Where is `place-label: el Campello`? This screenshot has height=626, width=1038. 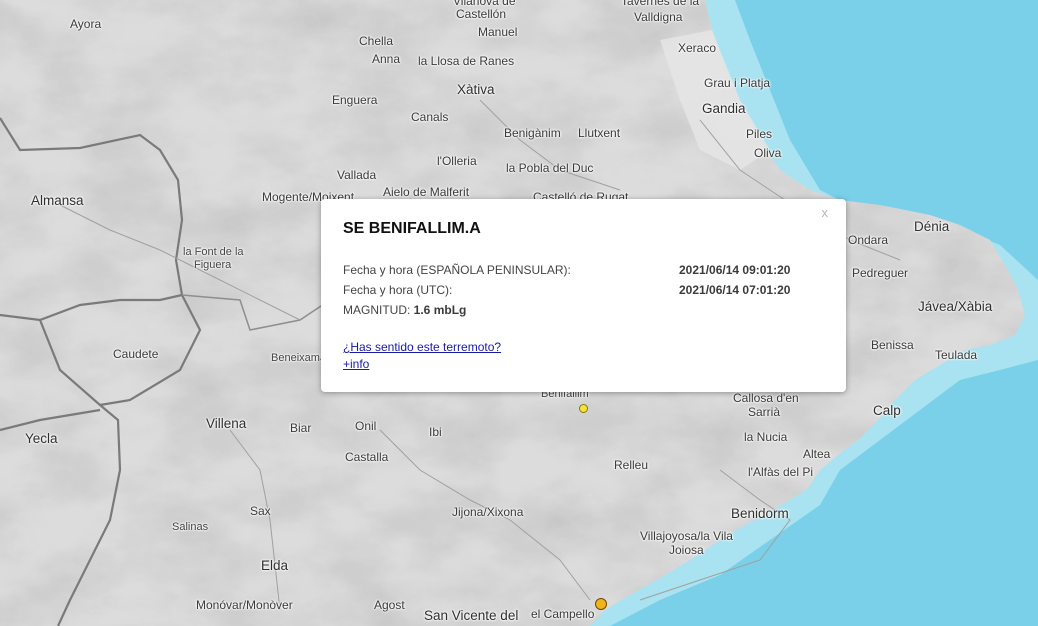
place-label: el Campello is located at coordinates (563, 614).